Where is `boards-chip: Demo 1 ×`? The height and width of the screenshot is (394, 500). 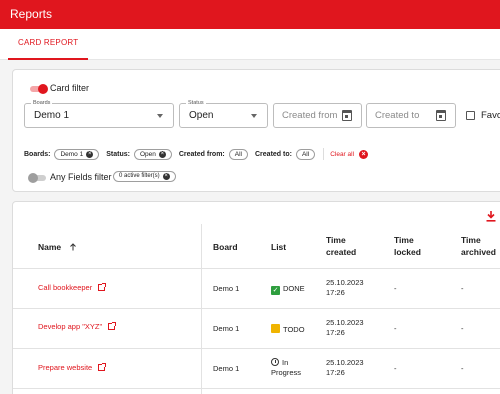
boards-chip: Demo 1 × is located at coordinates (77, 154).